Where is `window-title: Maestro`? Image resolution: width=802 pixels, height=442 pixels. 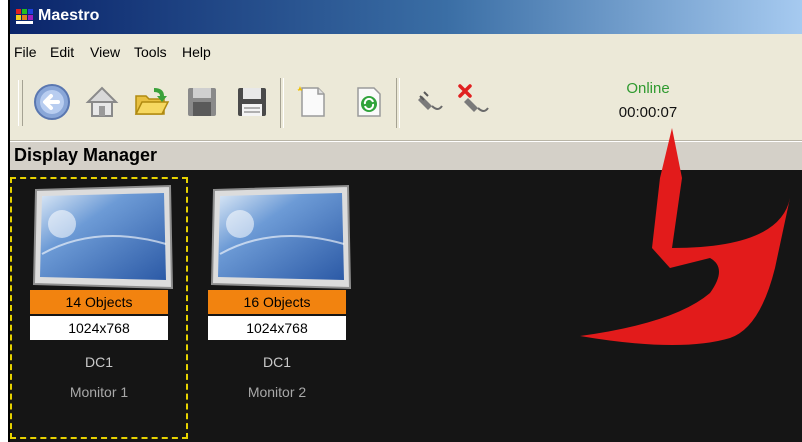 window-title: Maestro is located at coordinates (69, 15).